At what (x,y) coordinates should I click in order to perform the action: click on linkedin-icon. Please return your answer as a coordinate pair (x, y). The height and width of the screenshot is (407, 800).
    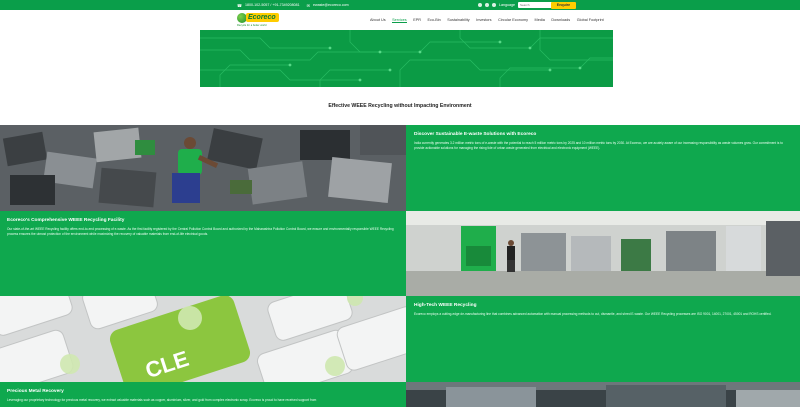
    Looking at the image, I should click on (494, 4).